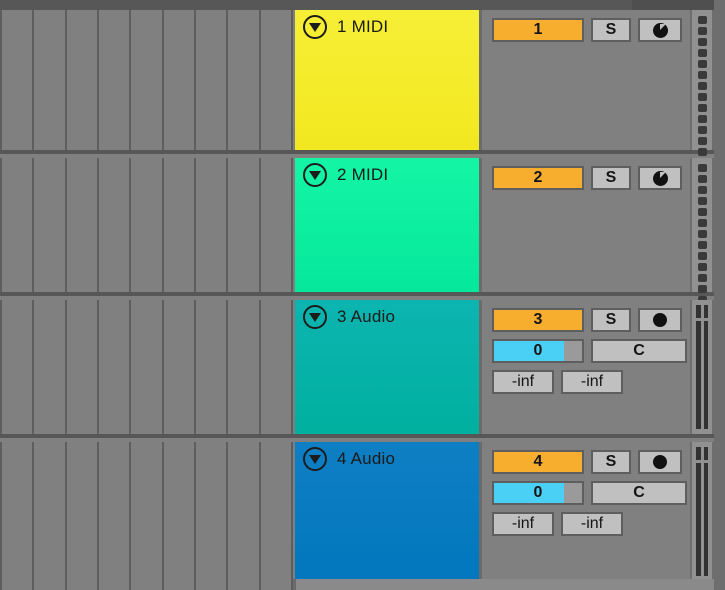 The height and width of the screenshot is (590, 725). What do you see at coordinates (678, 5) in the screenshot?
I see `top-bar-right-segment` at bounding box center [678, 5].